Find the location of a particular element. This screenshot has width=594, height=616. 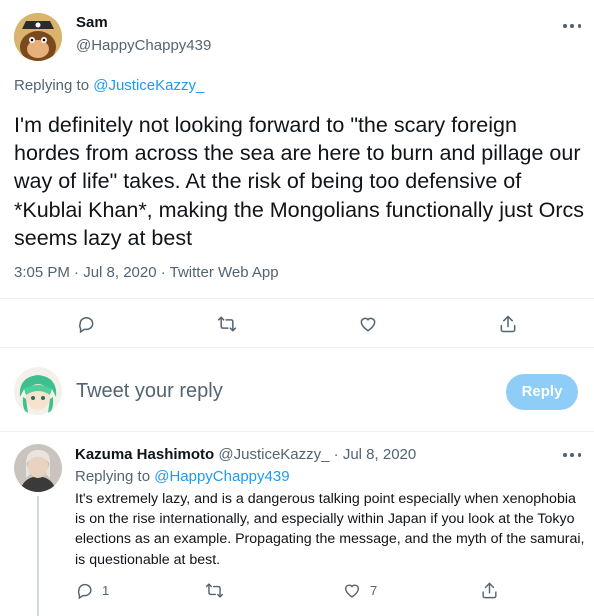

reply-author-name: Kazuma Hashimoto is located at coordinates (144, 454).